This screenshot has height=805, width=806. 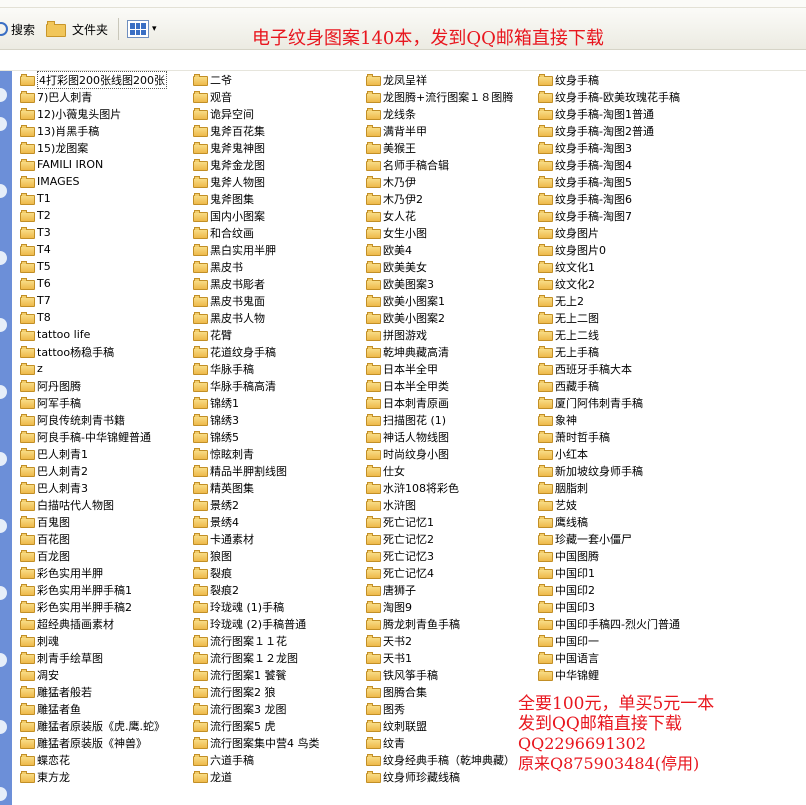 What do you see at coordinates (105, 79) in the screenshot?
I see `folder-item: 4打彩图200张线图200张` at bounding box center [105, 79].